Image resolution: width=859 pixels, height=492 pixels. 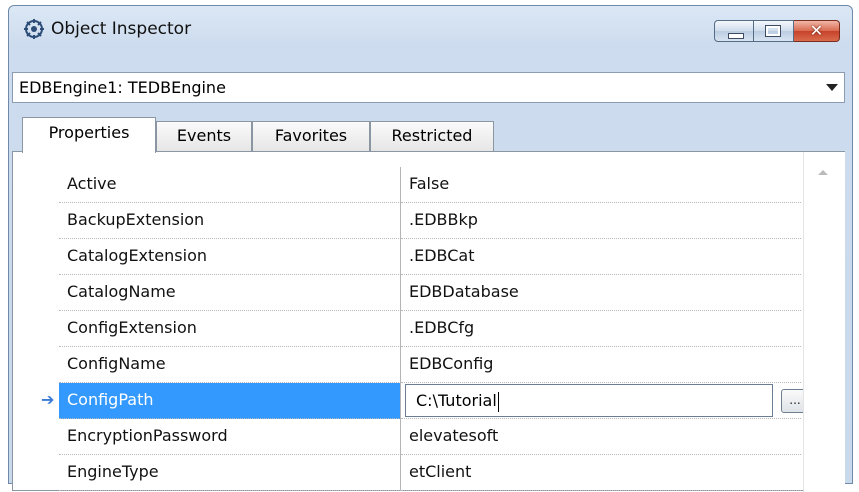 I want to click on scroll-up-arrow-icon, so click(x=823, y=172).